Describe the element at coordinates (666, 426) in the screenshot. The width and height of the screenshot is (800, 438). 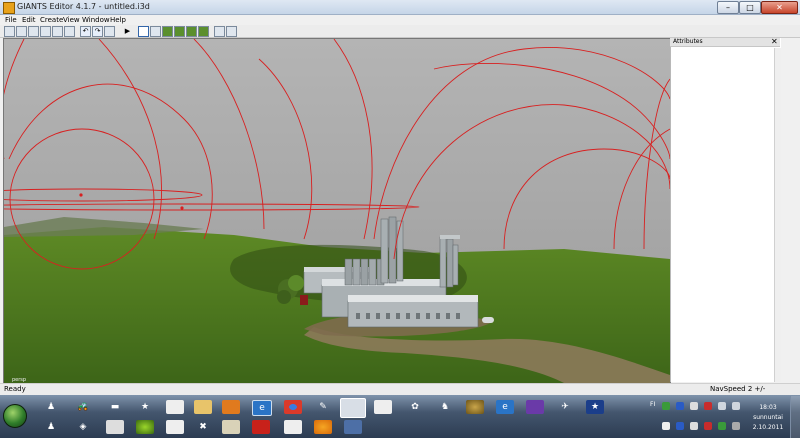
I see `tray-app-3-icon` at that location.